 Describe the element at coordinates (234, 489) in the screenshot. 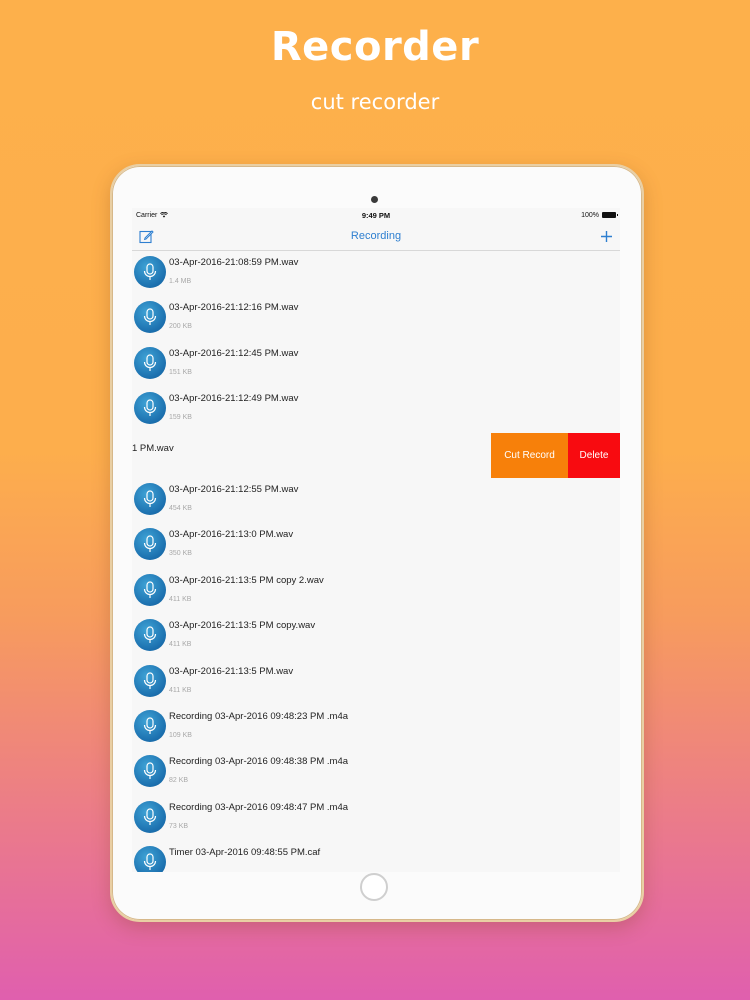

I see `recording-name: 03-Apr-2016-21:12:55 PM.wav` at that location.